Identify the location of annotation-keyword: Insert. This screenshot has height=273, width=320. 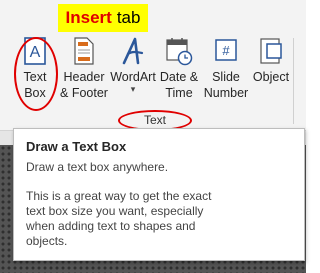
(88, 17).